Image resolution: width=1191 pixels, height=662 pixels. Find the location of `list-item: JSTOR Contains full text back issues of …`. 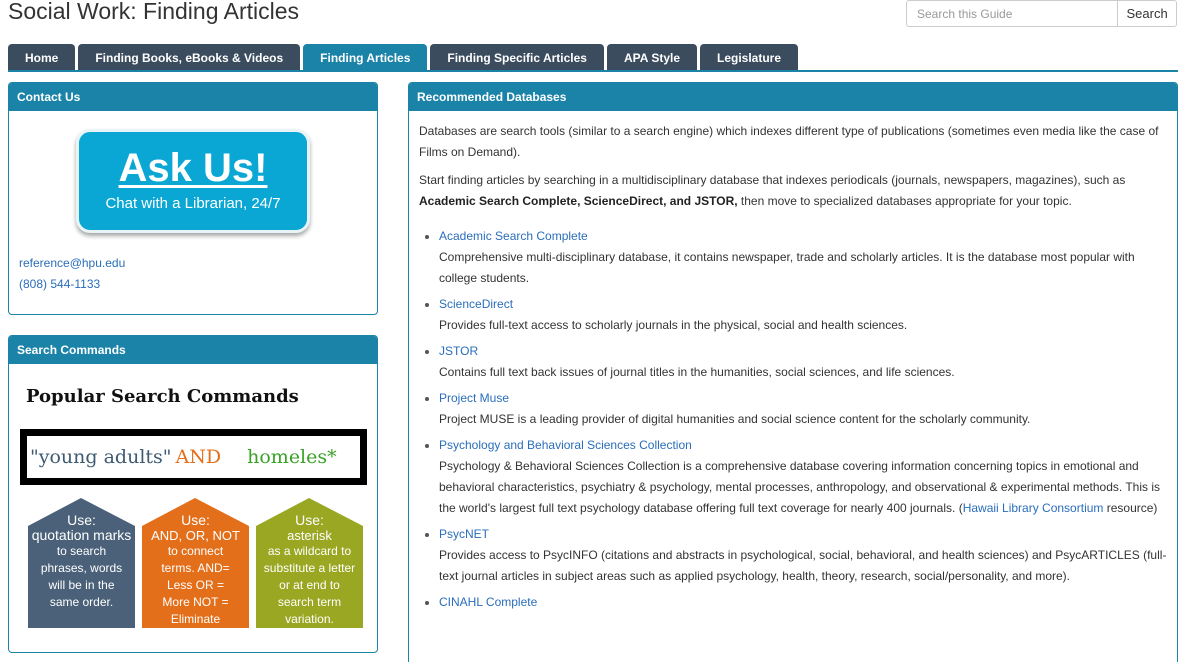

list-item: JSTOR Contains full text back issues of … is located at coordinates (803, 362).